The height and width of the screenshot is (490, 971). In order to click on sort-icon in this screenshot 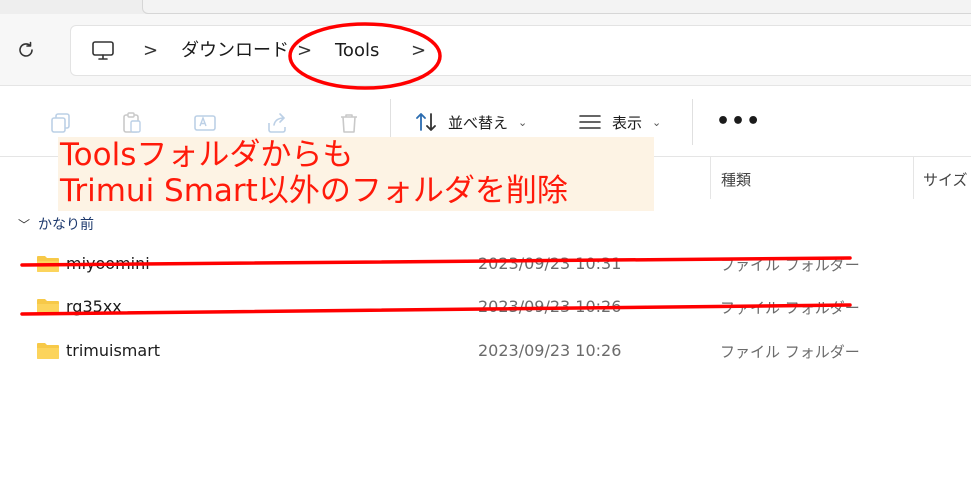, I will do `click(426, 122)`.